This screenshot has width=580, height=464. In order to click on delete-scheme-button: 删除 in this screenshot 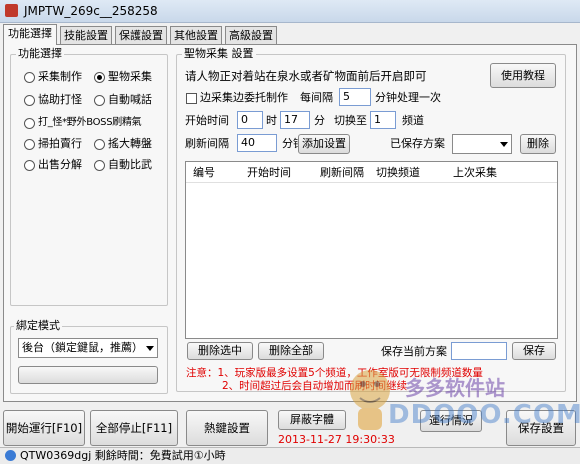, I will do `click(538, 144)`.